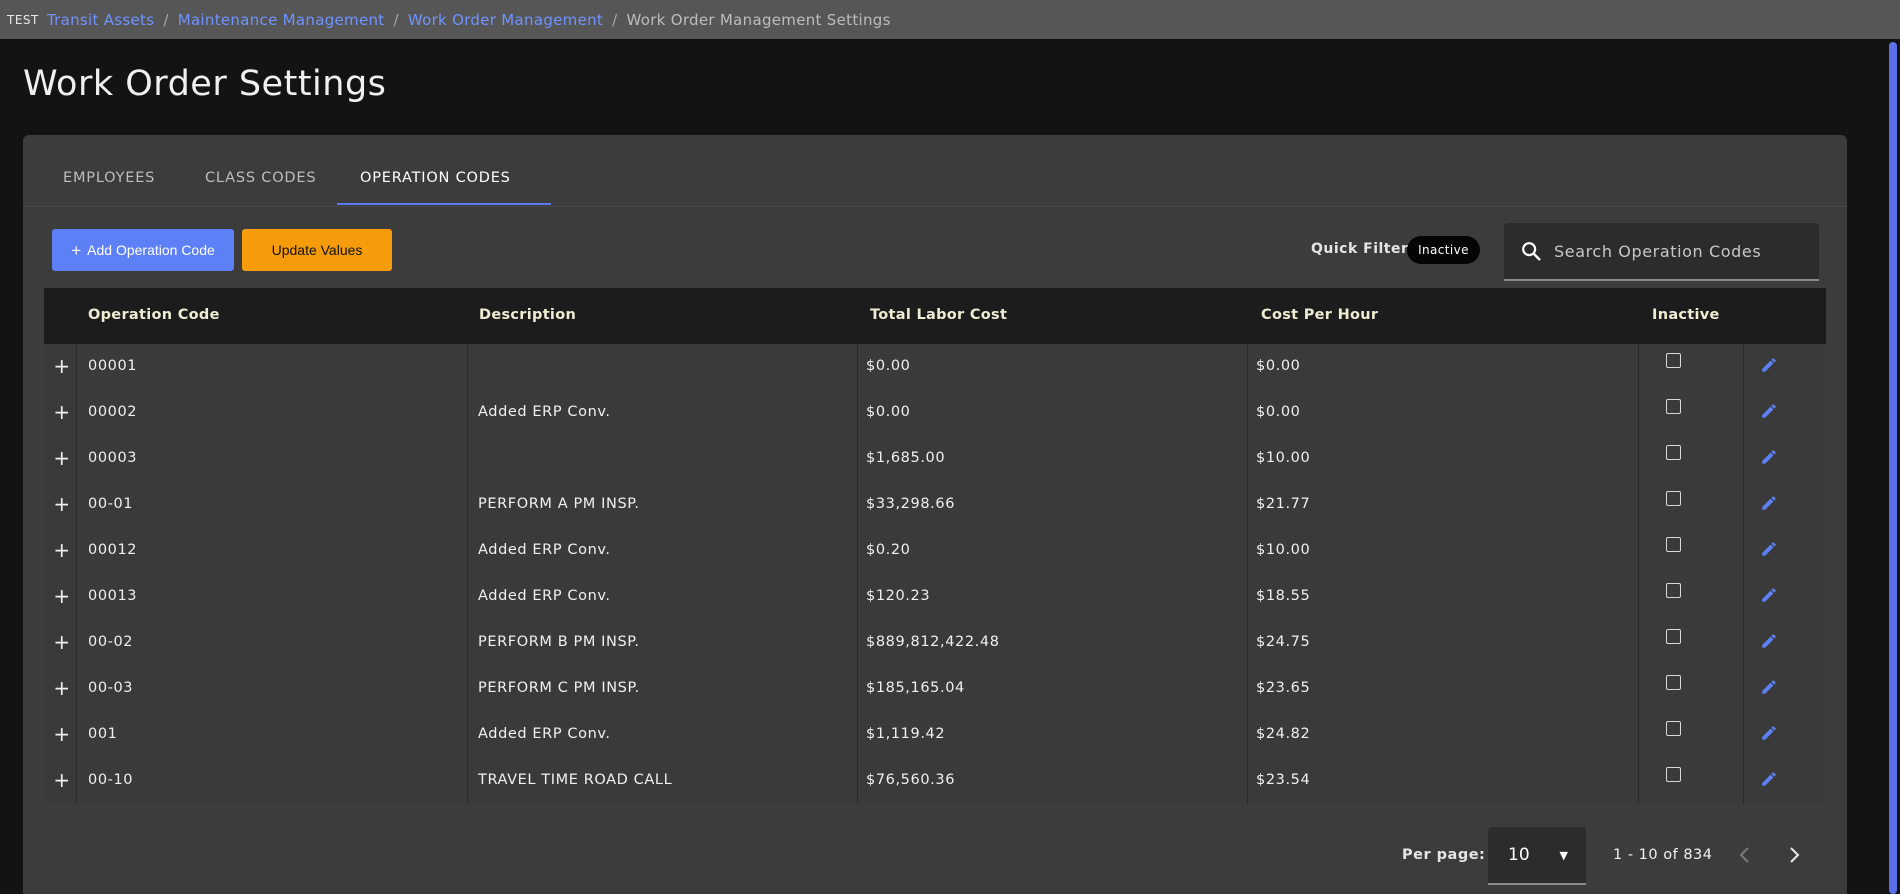 The image size is (1900, 894). What do you see at coordinates (281, 20) in the screenshot?
I see `breadcrumb-maintenance-management: Maintenance Management` at bounding box center [281, 20].